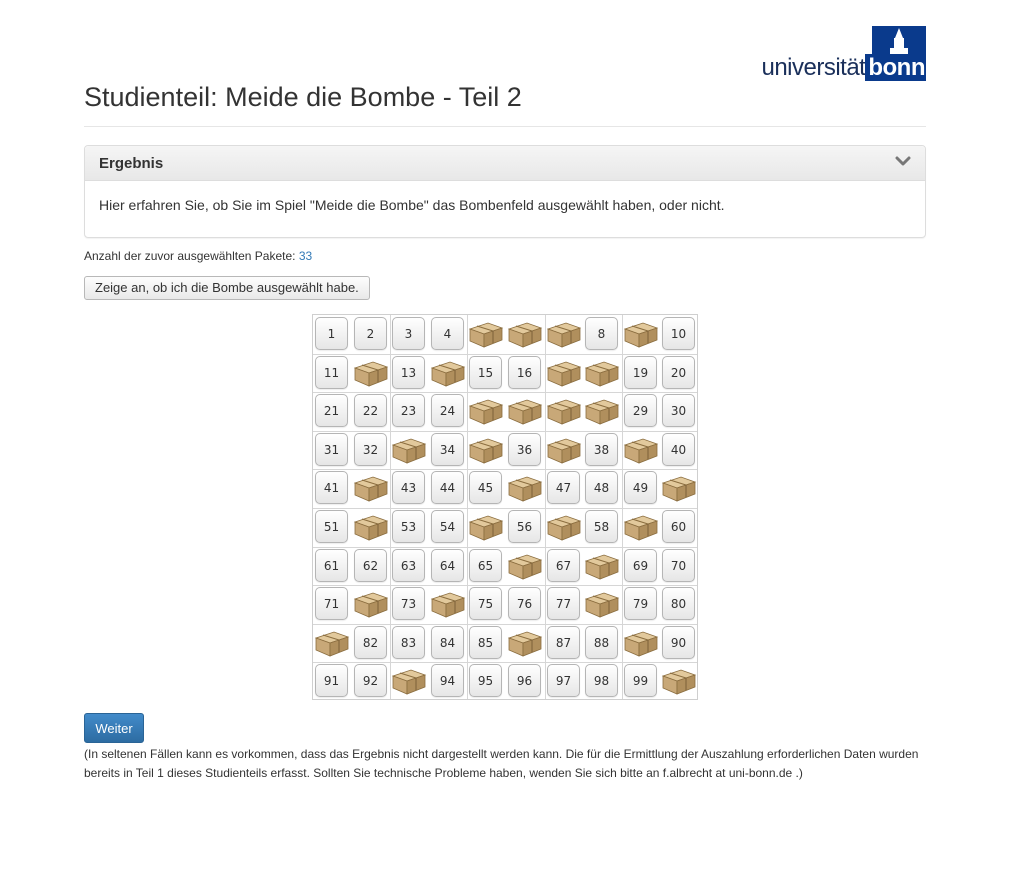 The height and width of the screenshot is (877, 1028). Describe the element at coordinates (331, 526) in the screenshot. I see `package-cell: 51` at that location.